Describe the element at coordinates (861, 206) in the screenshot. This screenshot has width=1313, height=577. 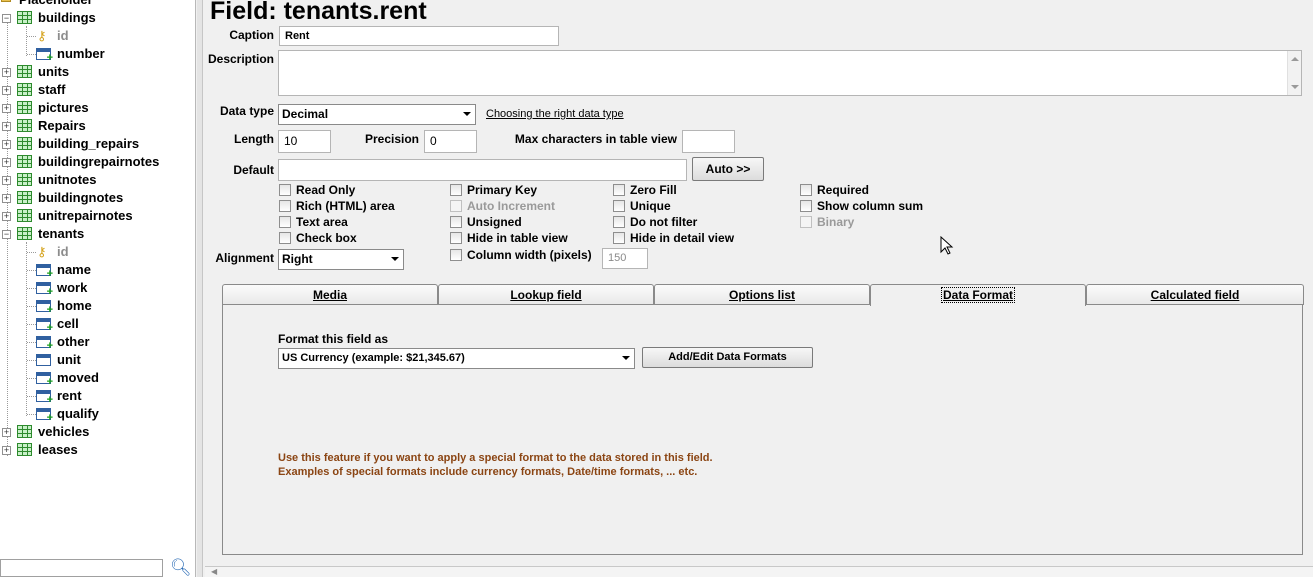
I see `show-column-sum-checkbox: Show column sum` at that location.